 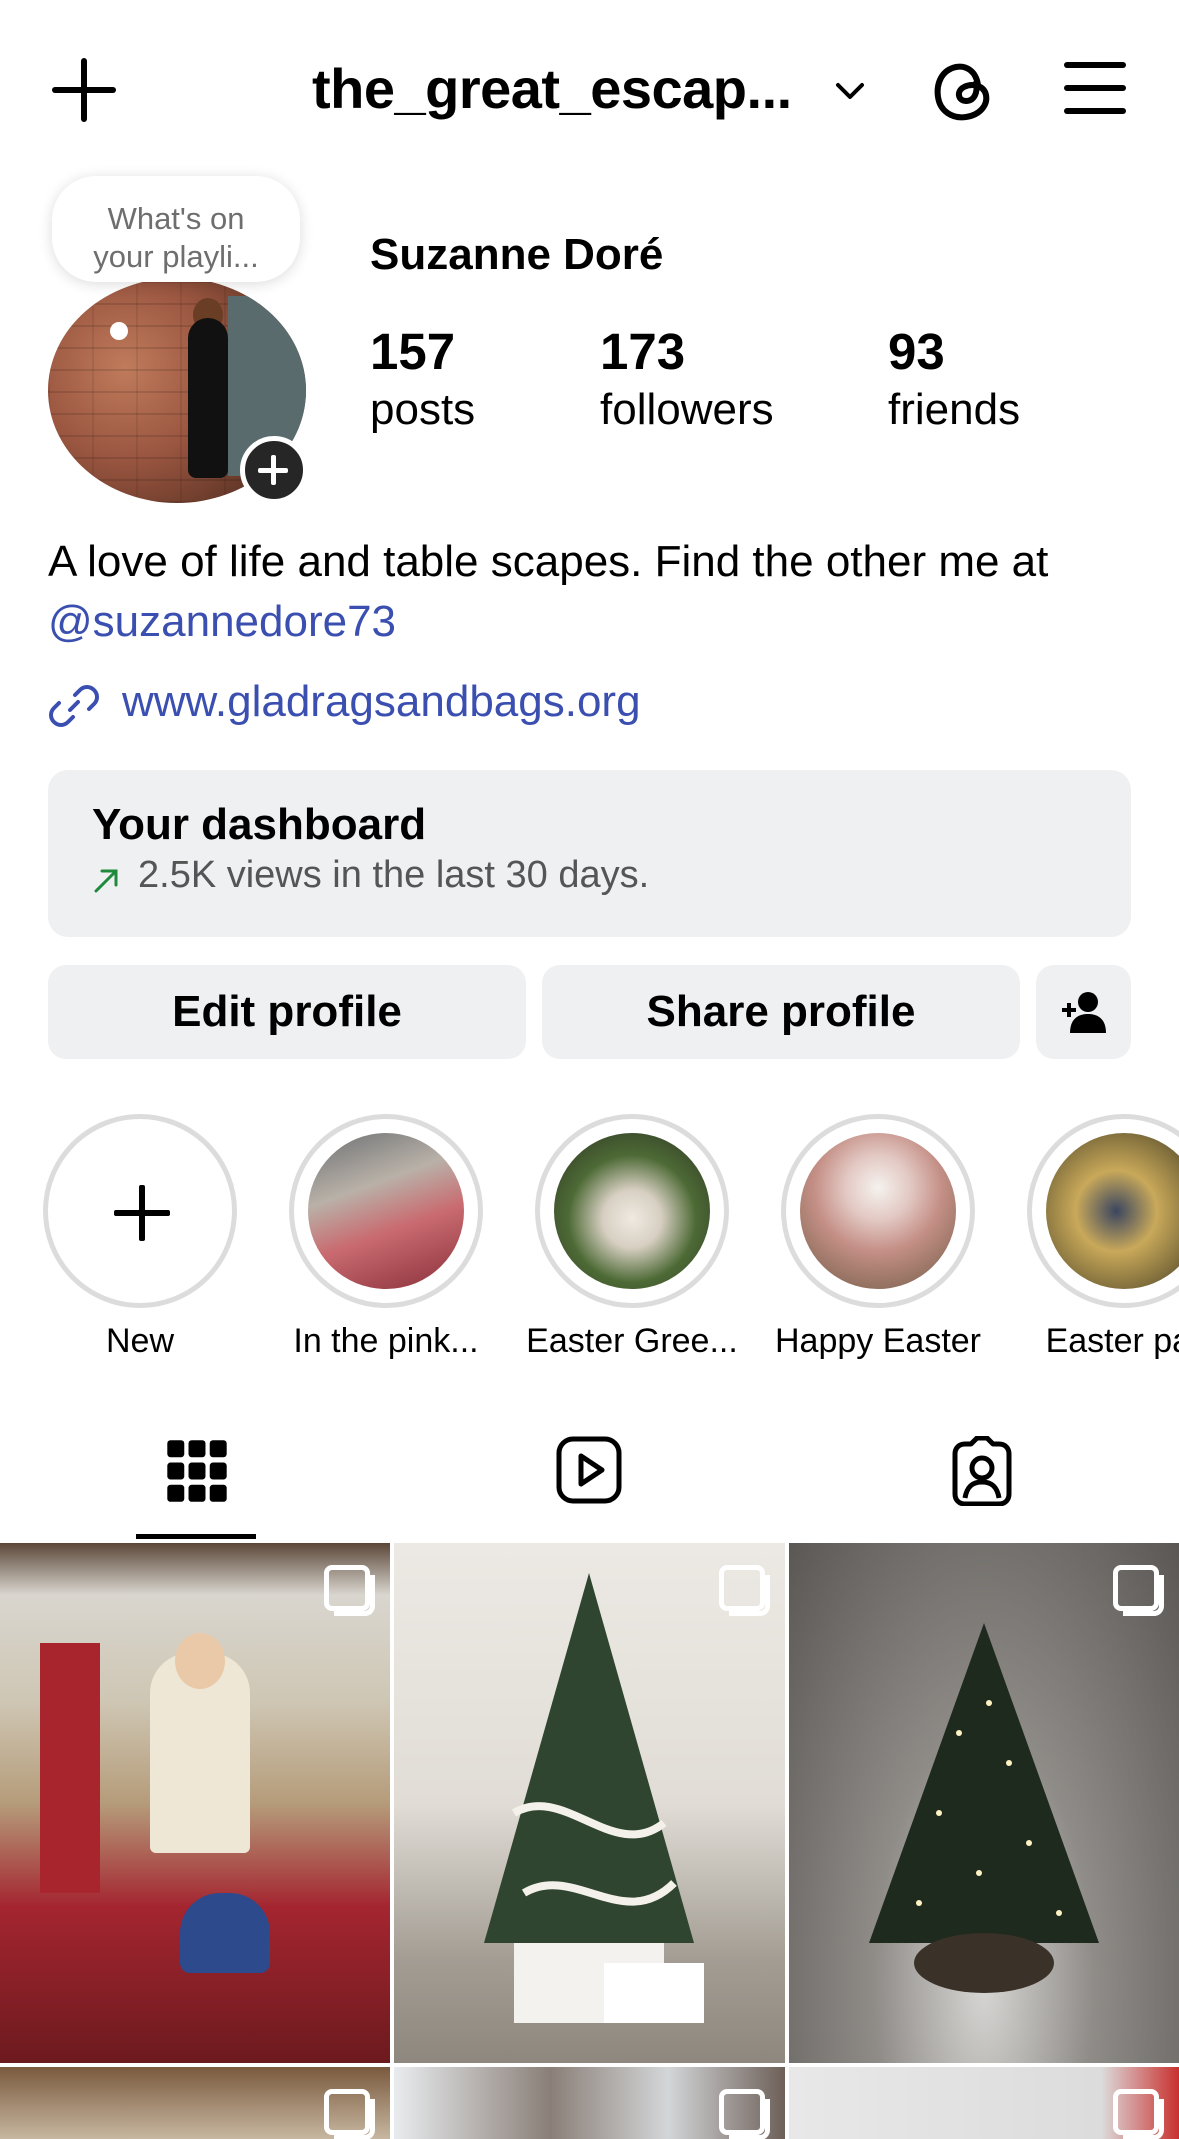 I want to click on dashboard-views: 2.5K views in the last 30 days., so click(x=394, y=875).